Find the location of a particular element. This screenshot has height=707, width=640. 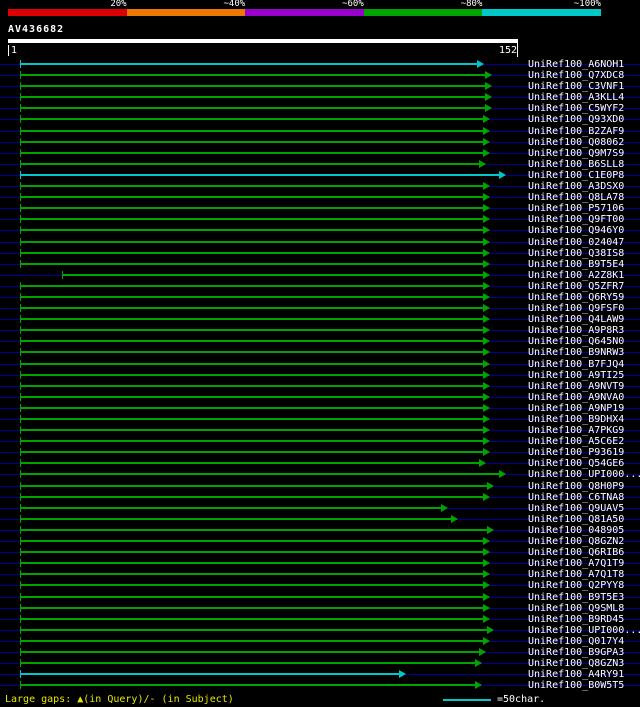

hit-label: UniRef100_A9P8R3 is located at coordinates (576, 330).